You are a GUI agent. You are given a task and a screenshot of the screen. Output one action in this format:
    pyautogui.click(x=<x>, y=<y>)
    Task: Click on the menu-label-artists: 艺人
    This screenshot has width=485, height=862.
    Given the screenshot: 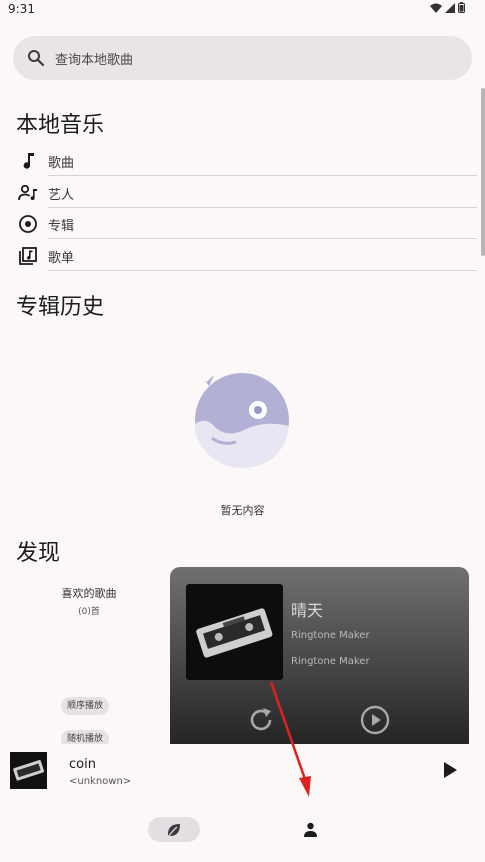 What is the action you would take?
    pyautogui.click(x=61, y=195)
    